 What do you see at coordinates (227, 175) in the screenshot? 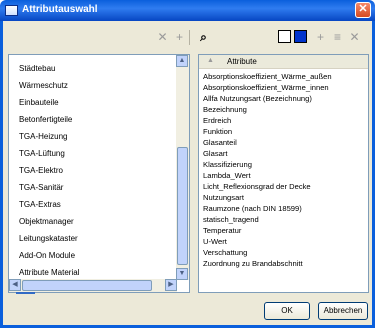
I see `list-item: Lambda_Wert` at bounding box center [227, 175].